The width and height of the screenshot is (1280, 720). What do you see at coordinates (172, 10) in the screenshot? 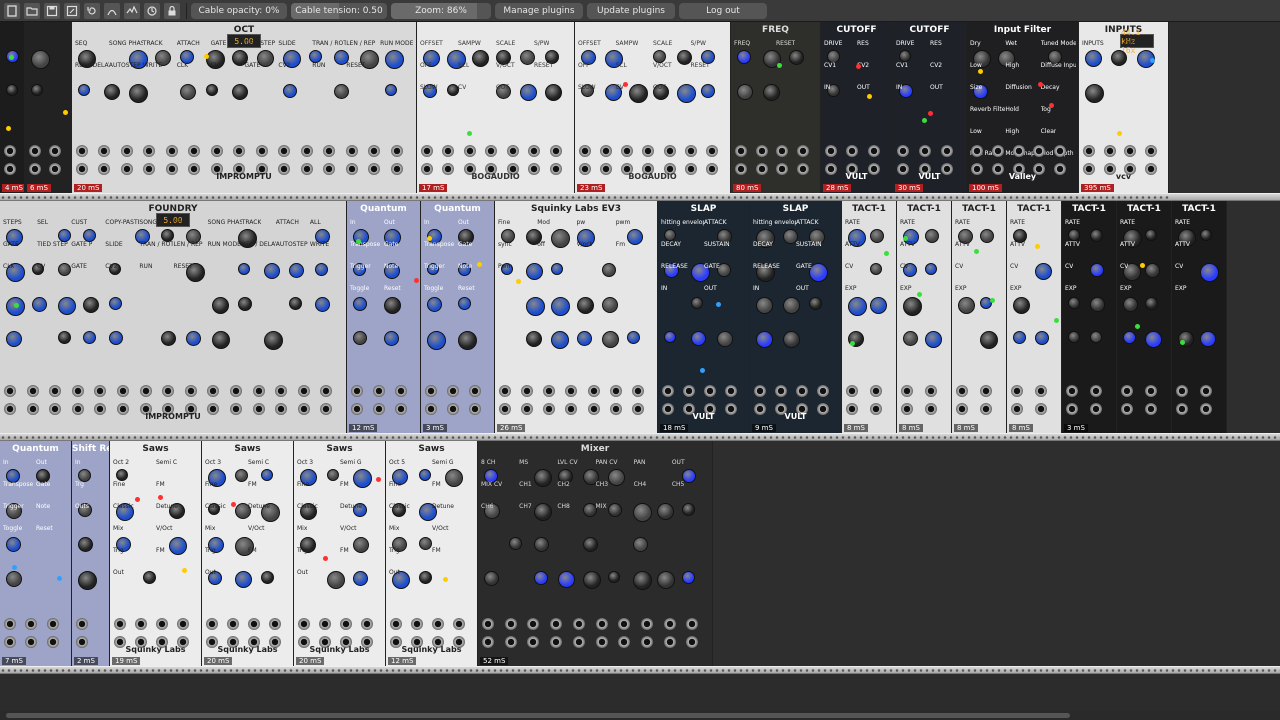
I see `lock-icon` at bounding box center [172, 10].